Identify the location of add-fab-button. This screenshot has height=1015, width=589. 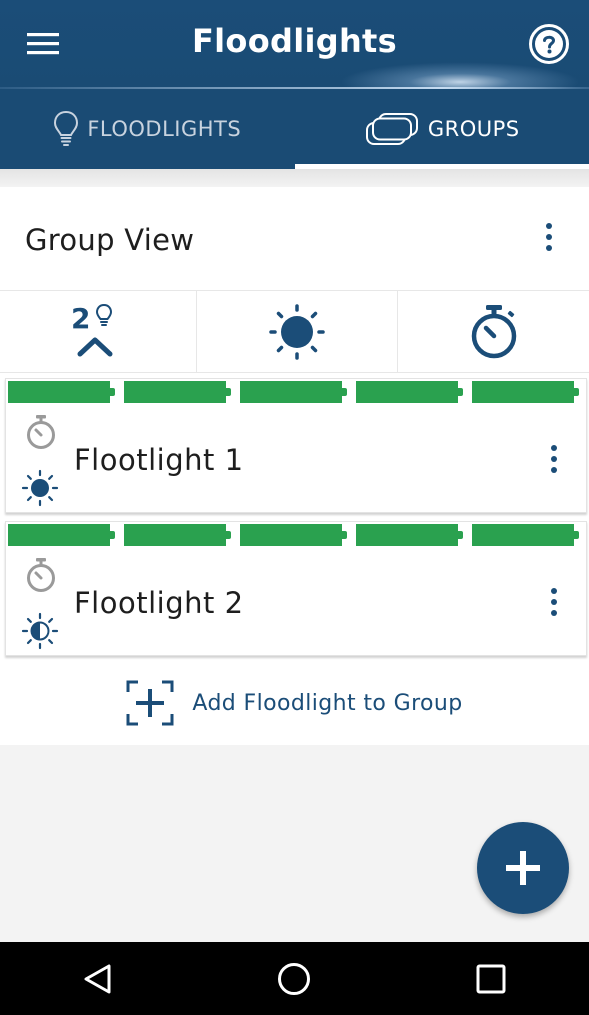
(523, 868).